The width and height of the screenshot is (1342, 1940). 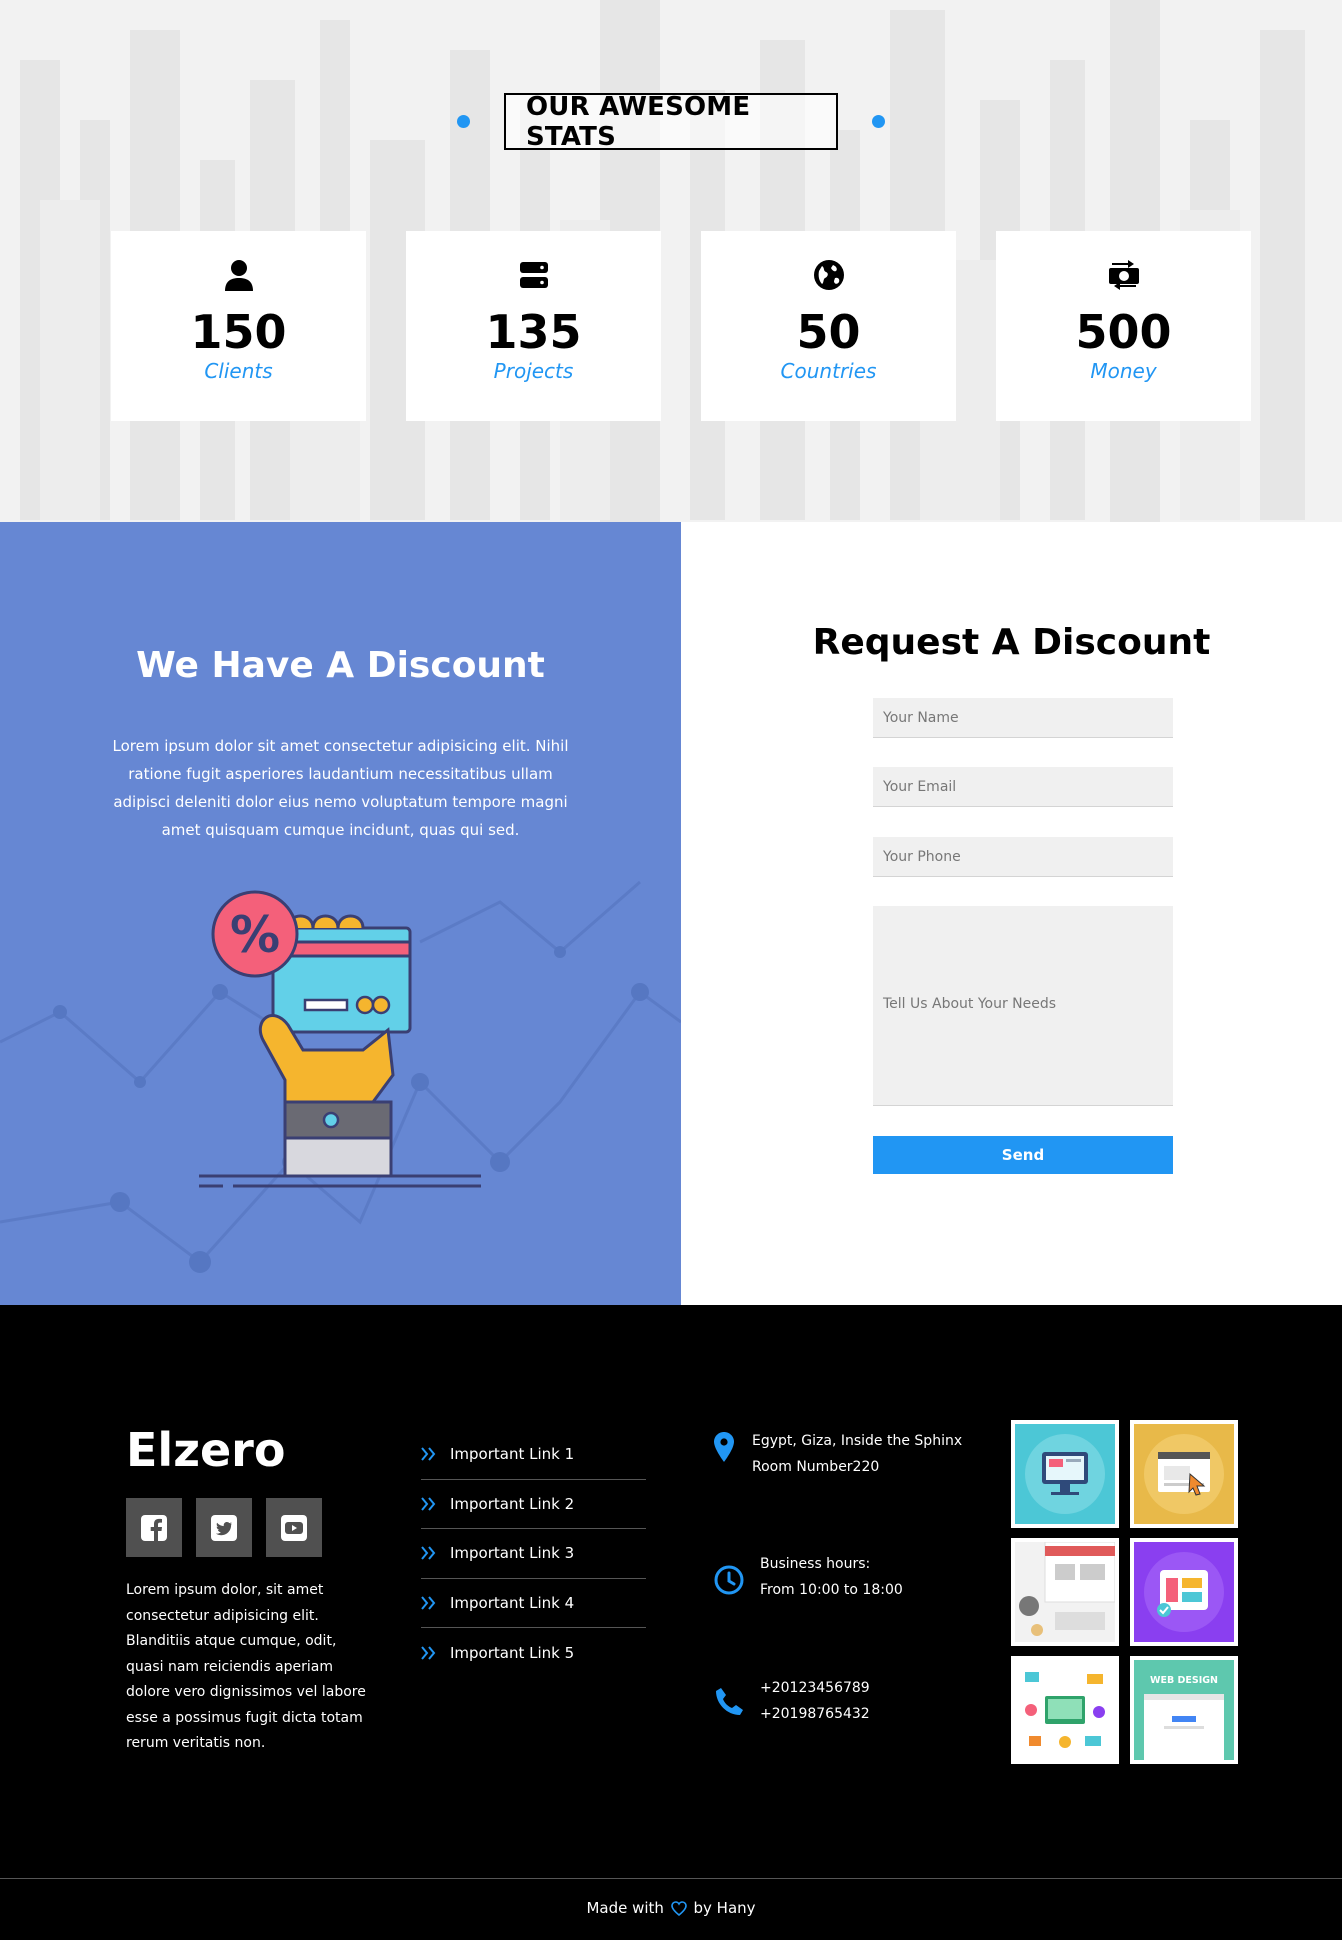 What do you see at coordinates (878, 121) in the screenshot?
I see `heading-dot-right` at bounding box center [878, 121].